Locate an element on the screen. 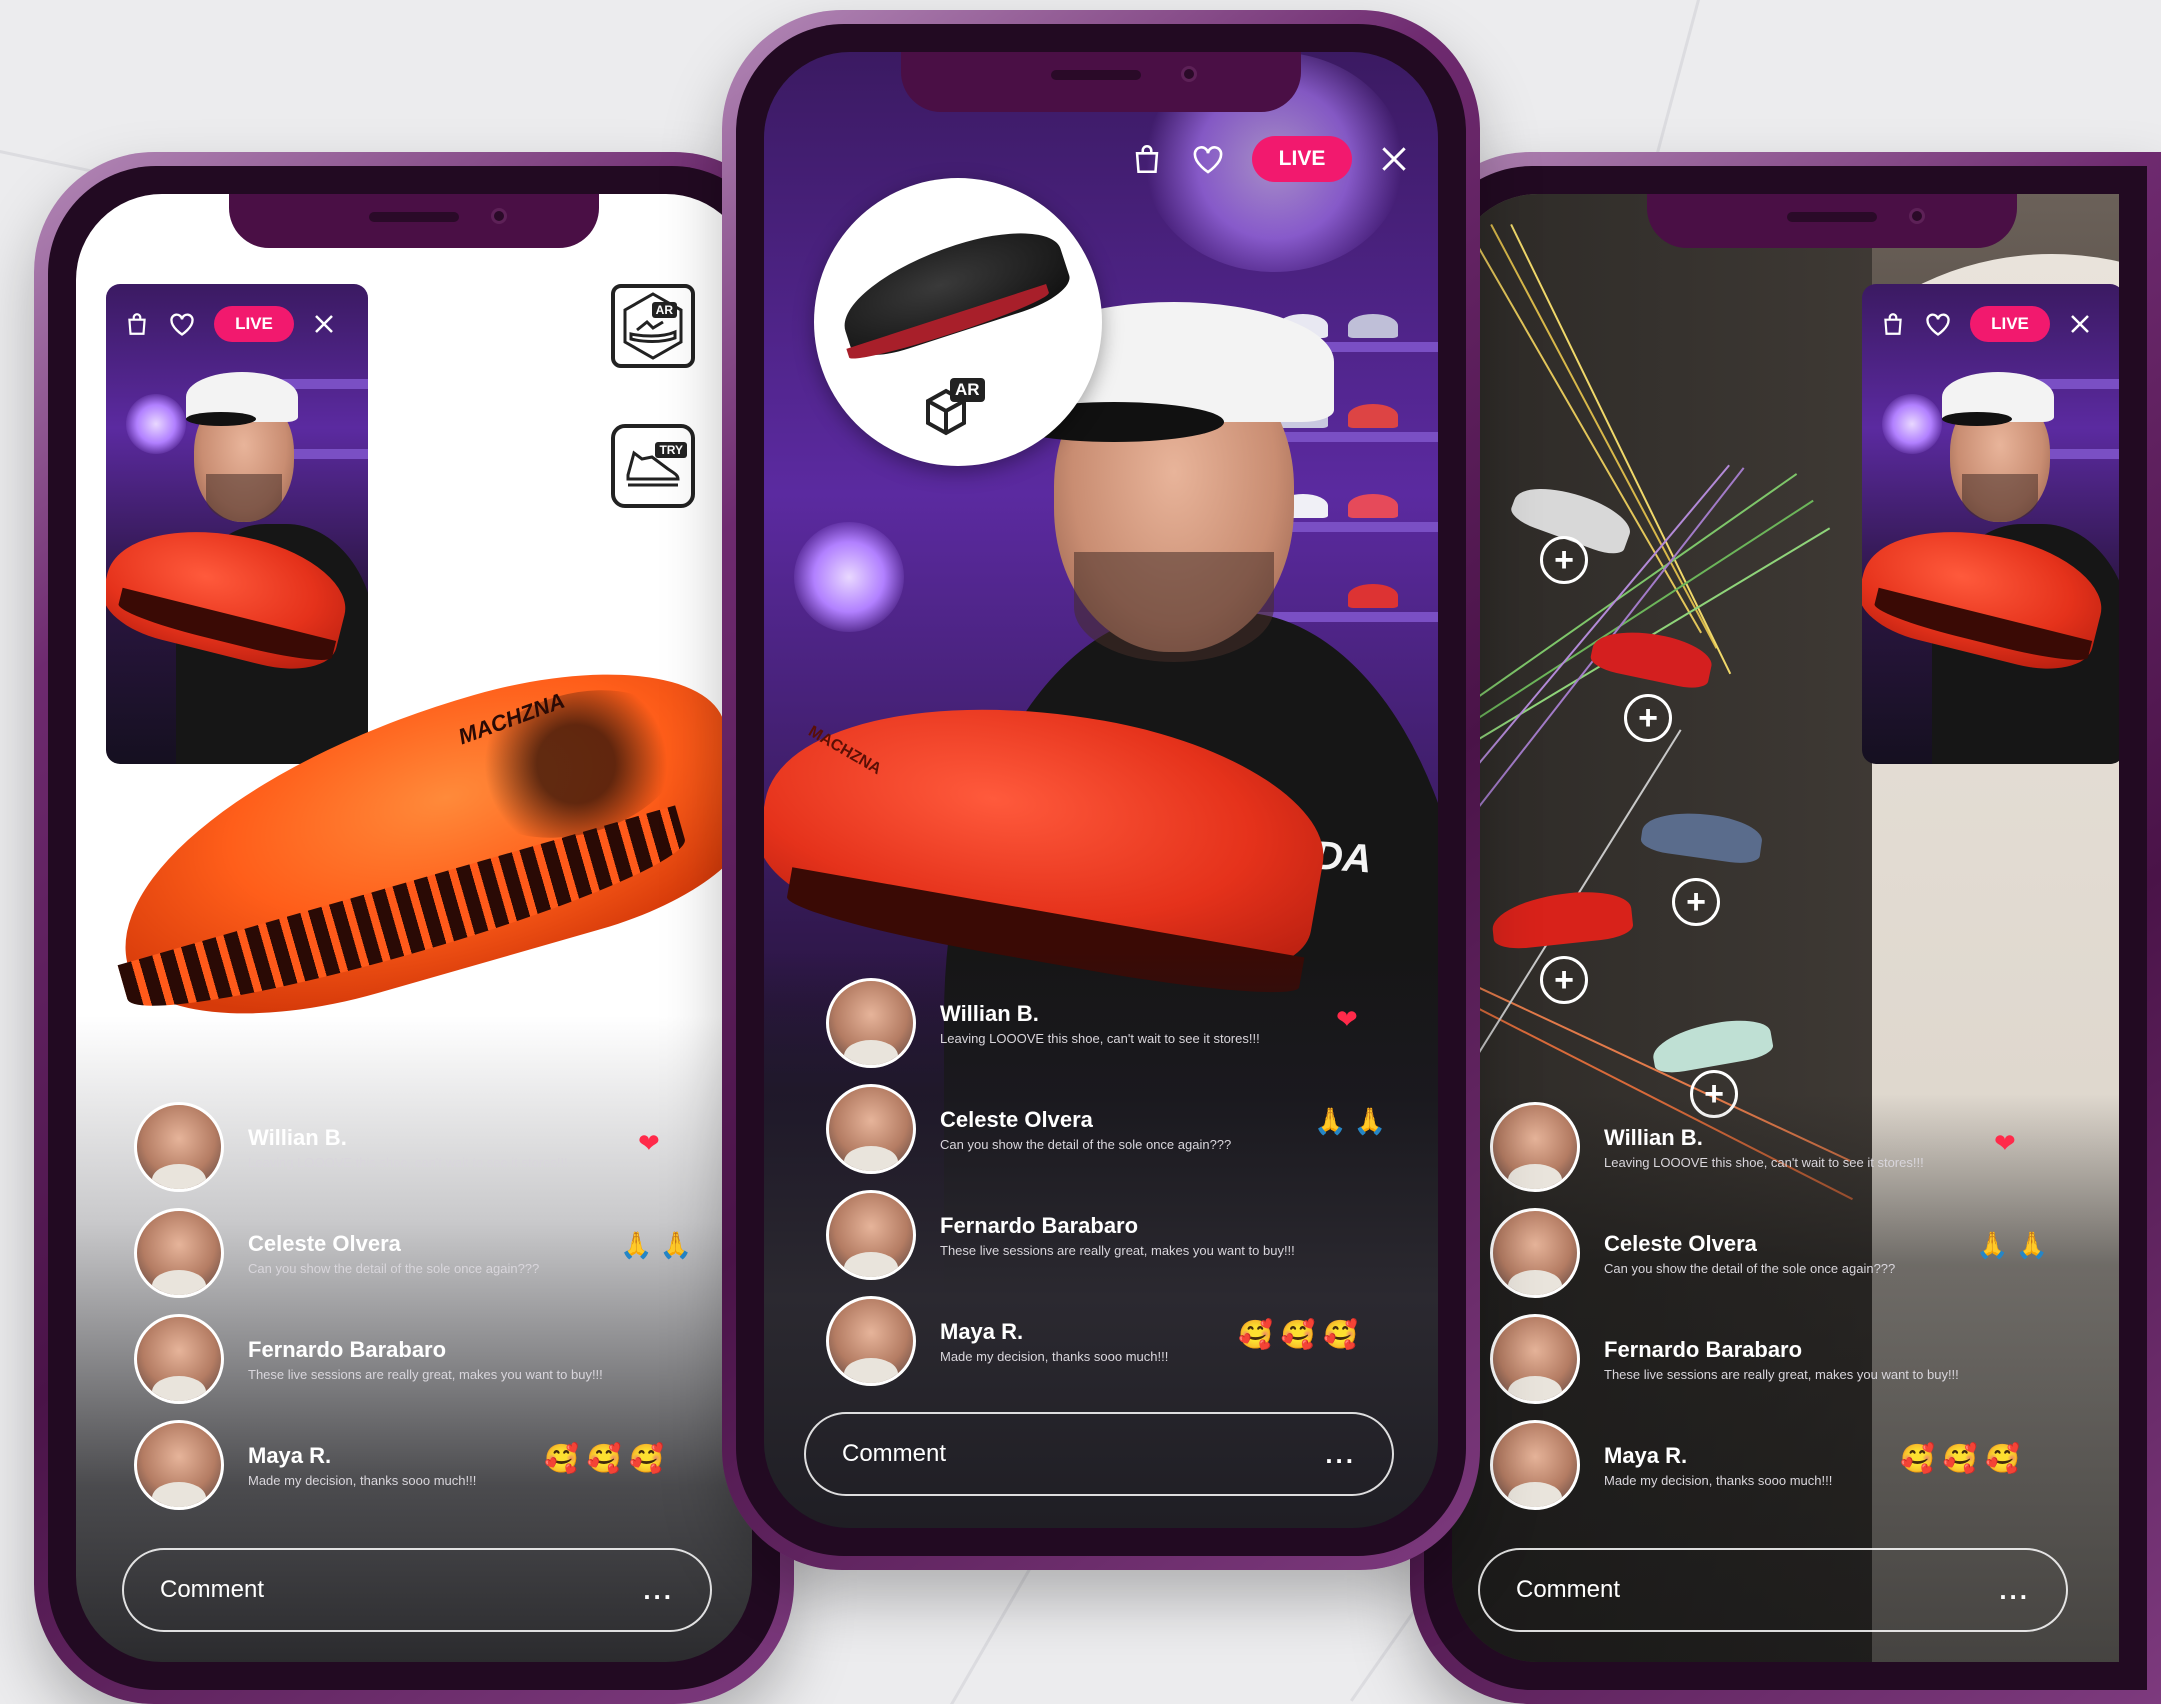 The height and width of the screenshot is (1704, 2161). try-label: TRY is located at coordinates (671, 450).